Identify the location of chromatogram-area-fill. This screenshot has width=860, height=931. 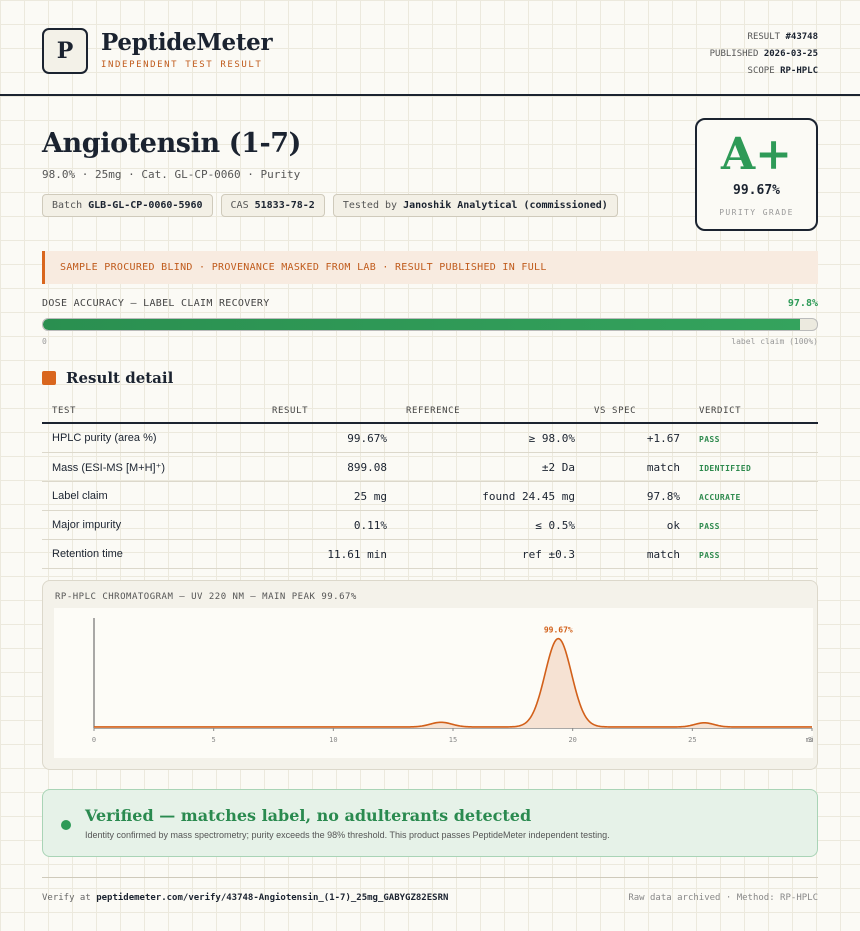
(453, 683).